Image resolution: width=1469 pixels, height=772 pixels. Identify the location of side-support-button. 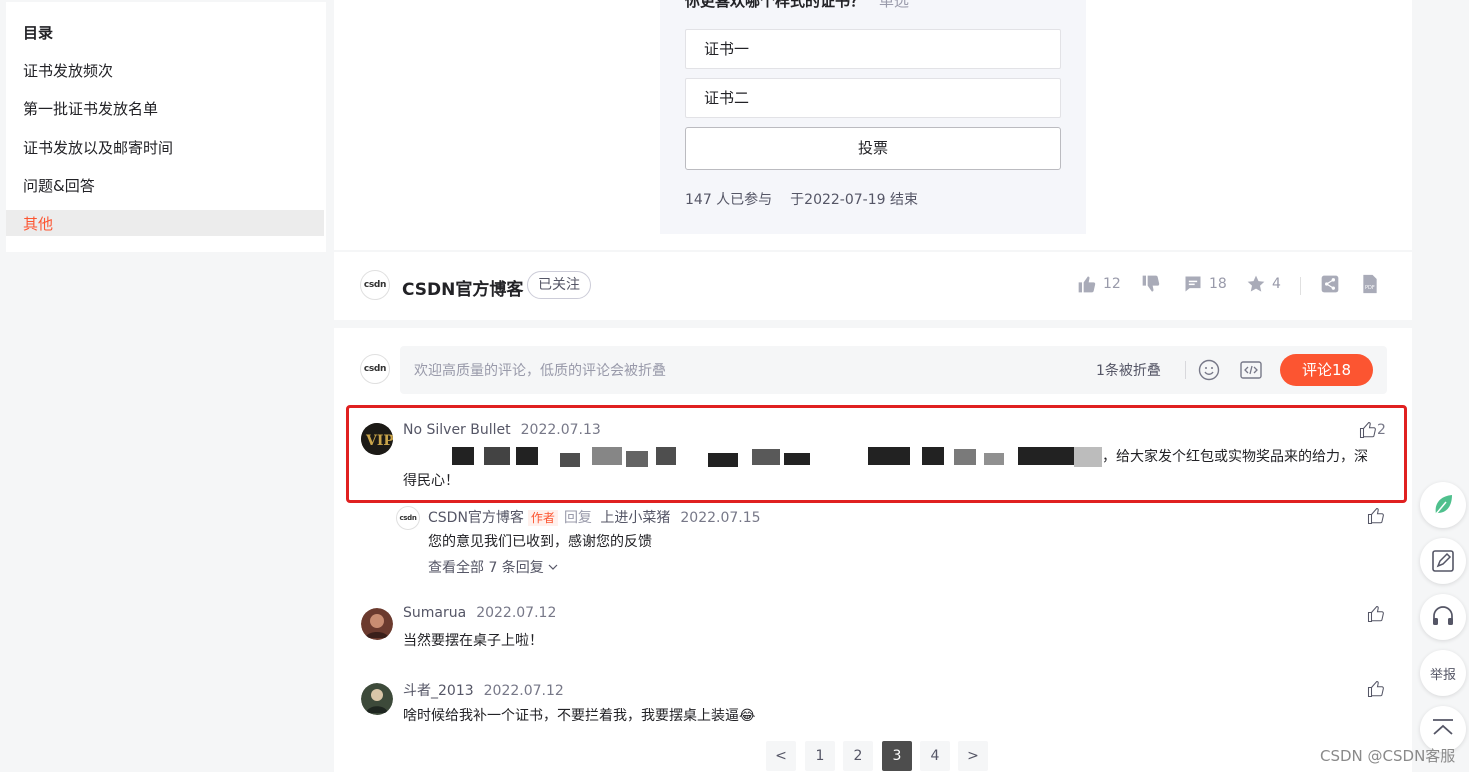
(1443, 617).